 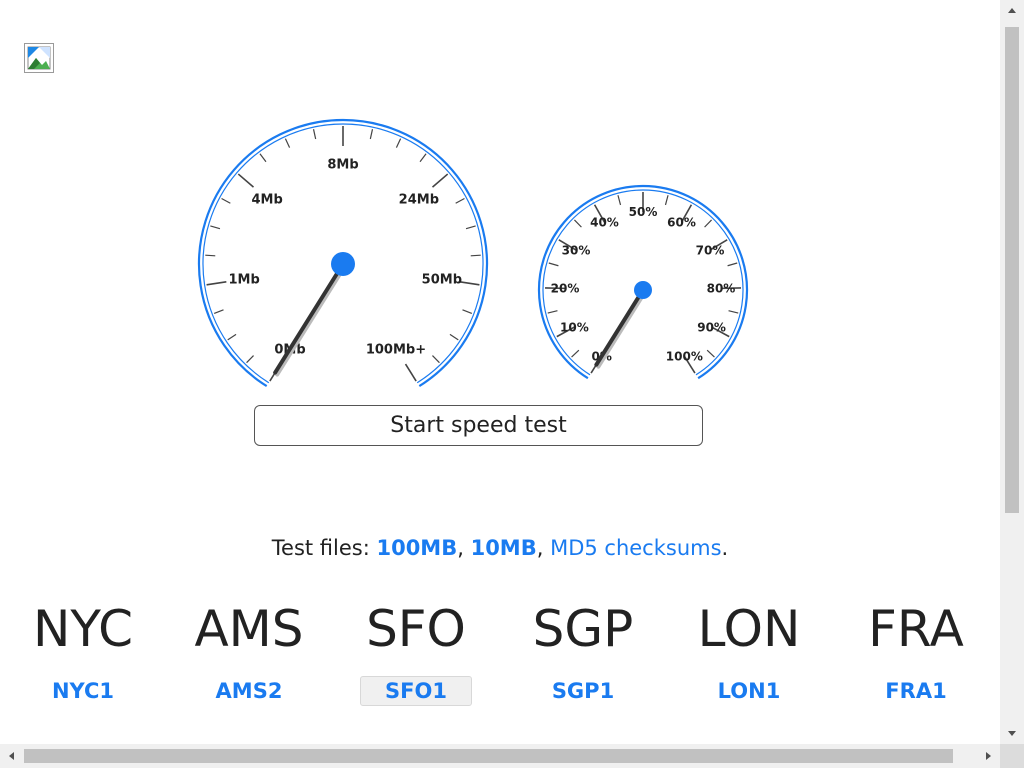 I want to click on gauge-label: 100Mb+, so click(x=396, y=349).